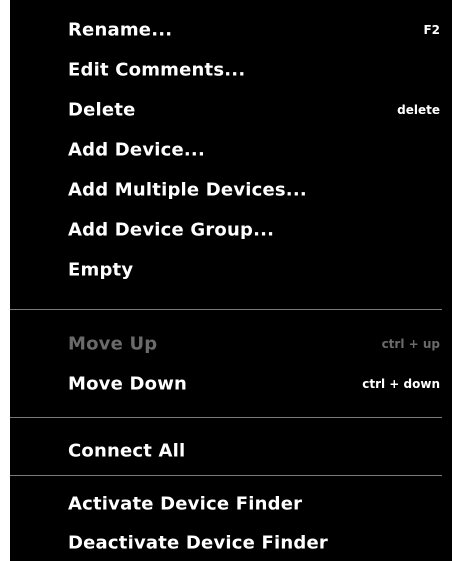 This screenshot has width=452, height=561. Describe the element at coordinates (127, 451) in the screenshot. I see `menu-item-label: Connect All` at that location.